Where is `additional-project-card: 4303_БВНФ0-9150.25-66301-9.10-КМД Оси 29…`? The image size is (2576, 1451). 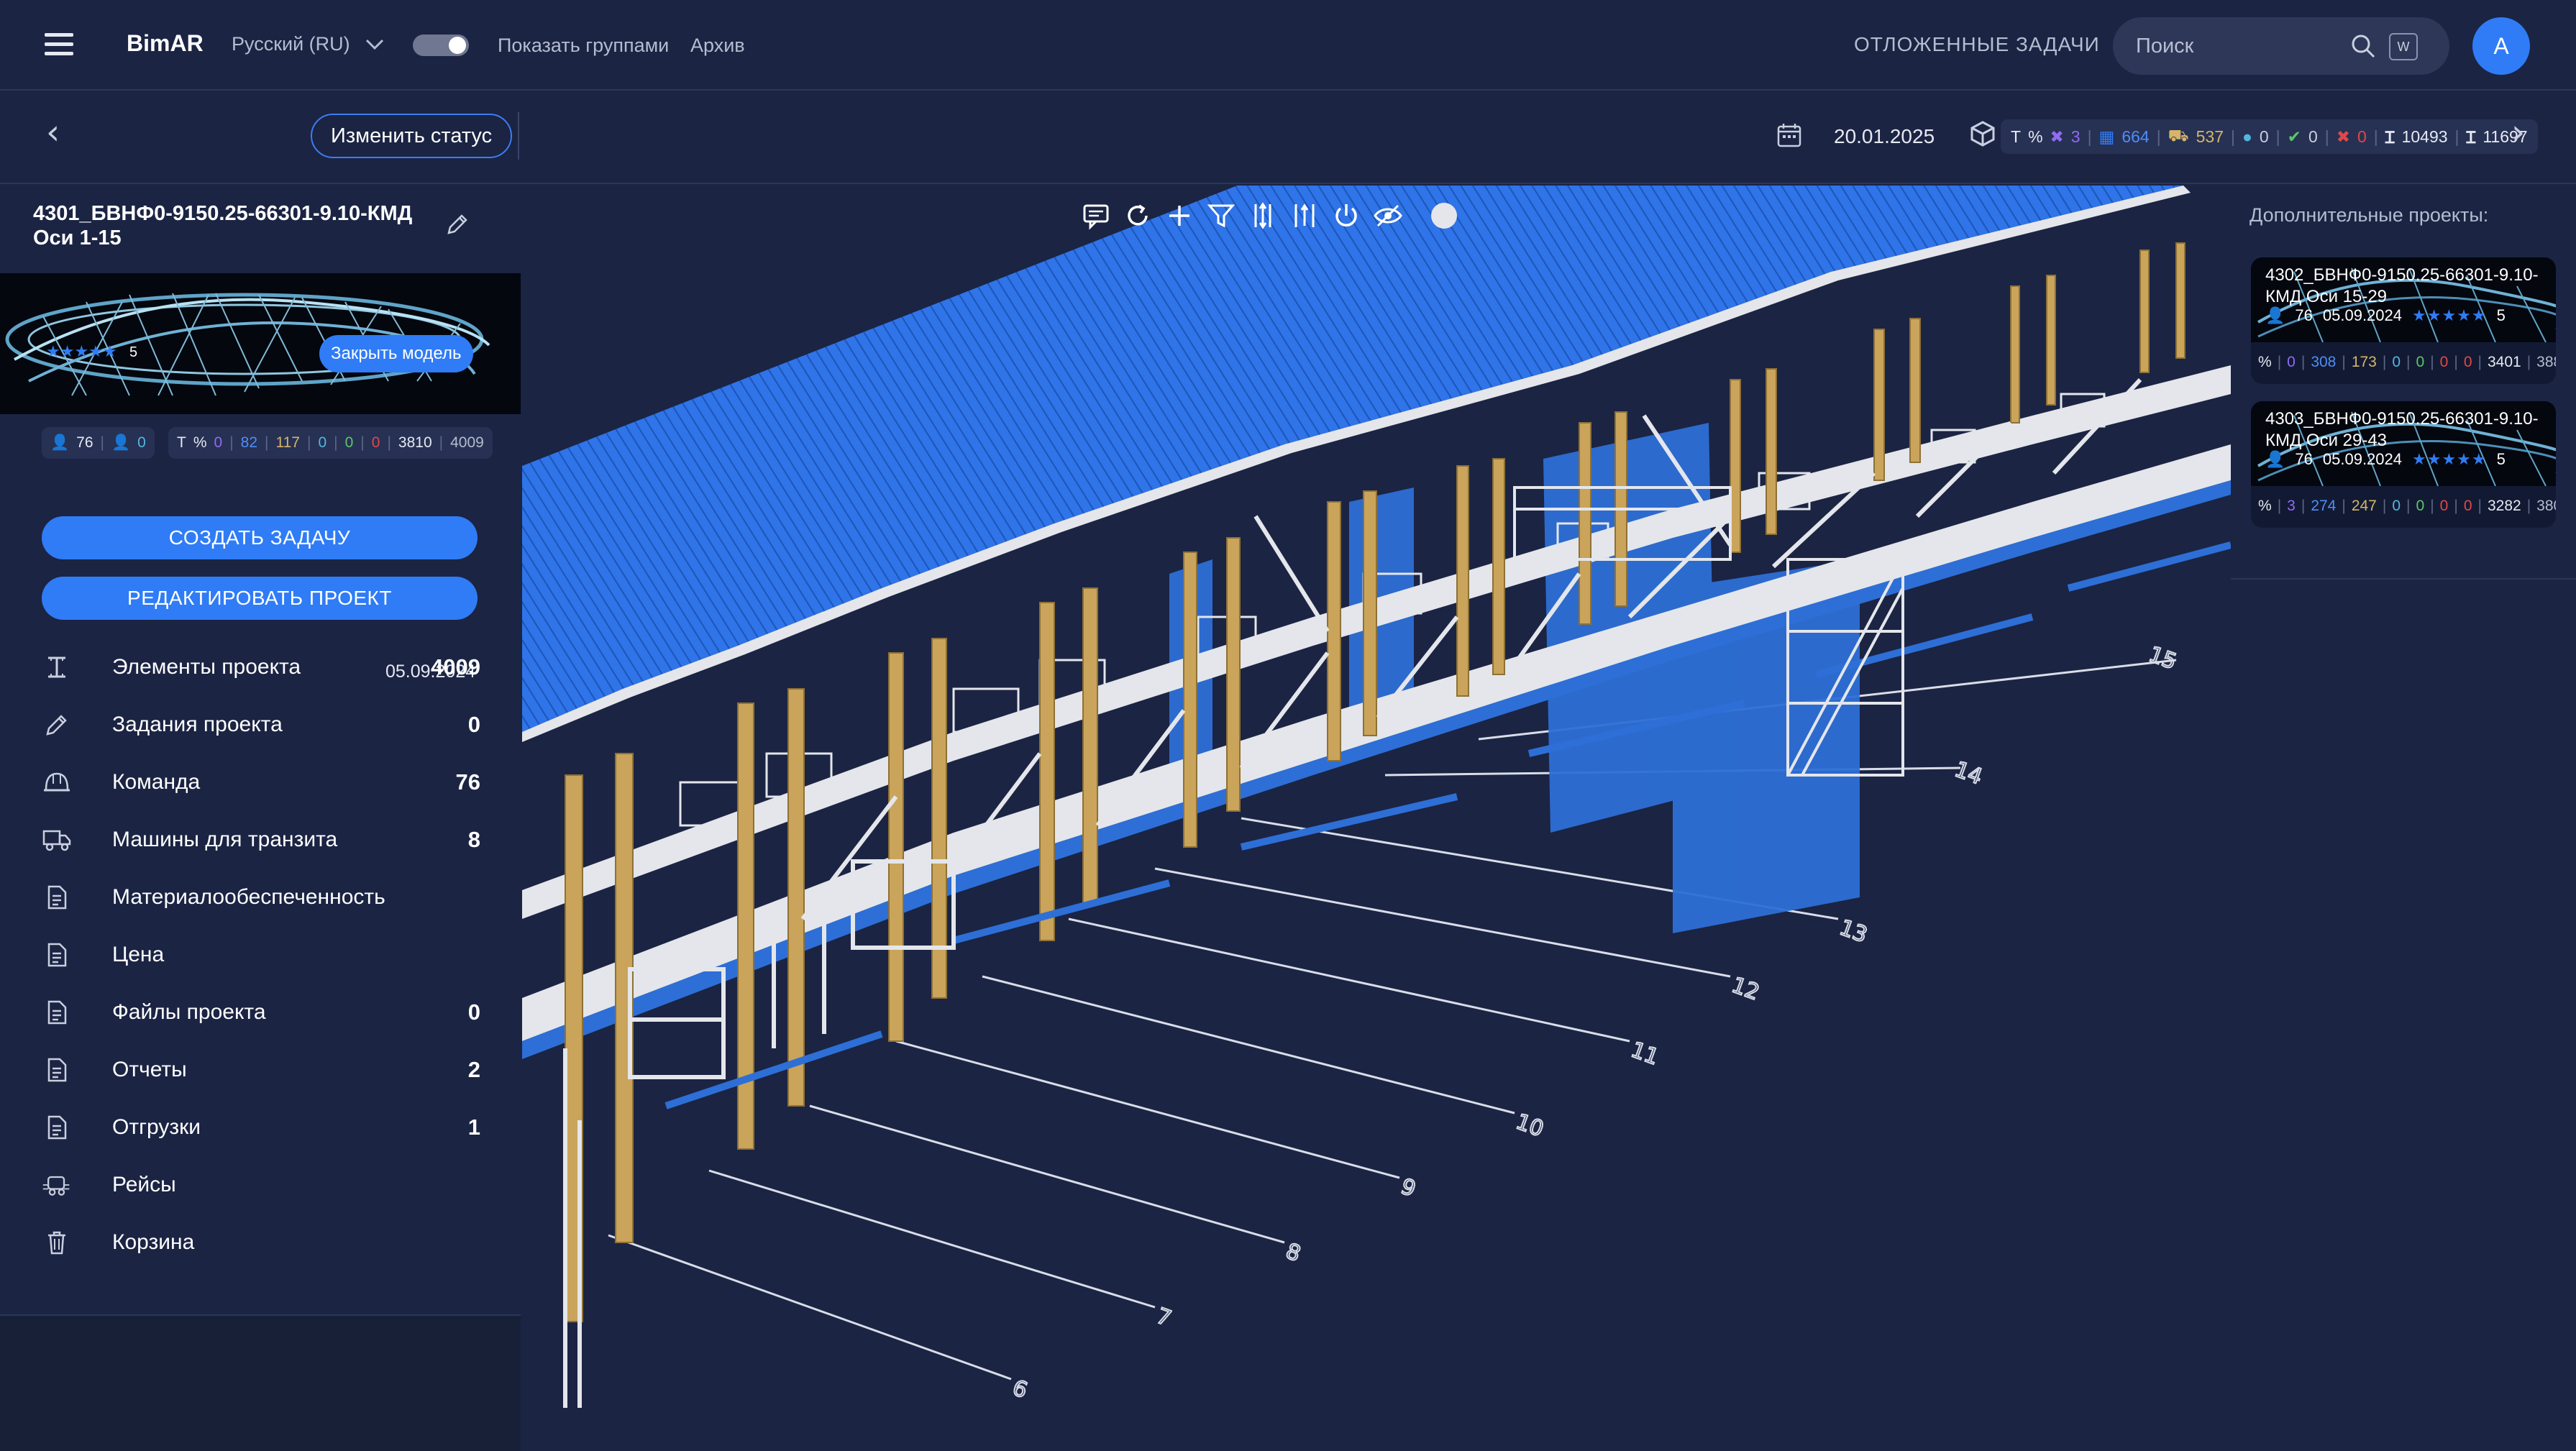 additional-project-card: 4303_БВНФ0-9150.25-66301-9.10-КМД Оси 29… is located at coordinates (2403, 464).